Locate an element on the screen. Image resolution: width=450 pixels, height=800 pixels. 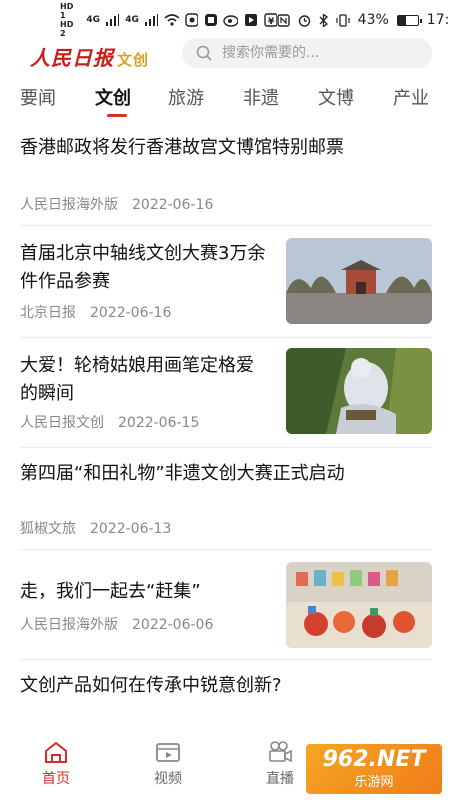
news-source: 狐椒文旅 is located at coordinates (48, 529).